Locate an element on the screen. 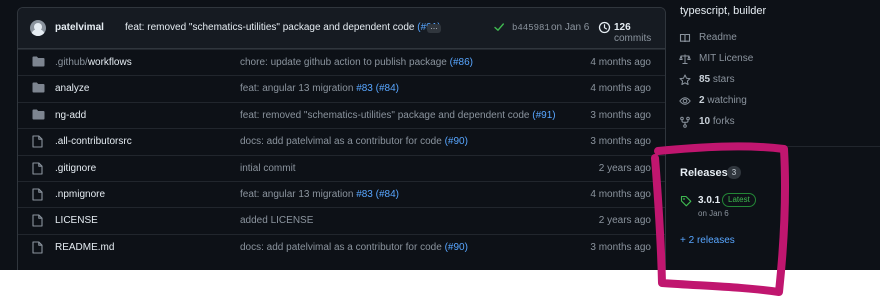  releases-heading: Releases is located at coordinates (704, 173).